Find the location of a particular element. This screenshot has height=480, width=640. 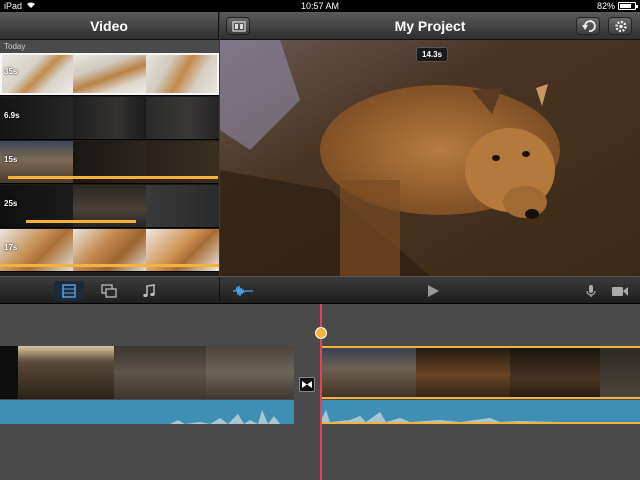

toolbar-divider is located at coordinates (219, 291).